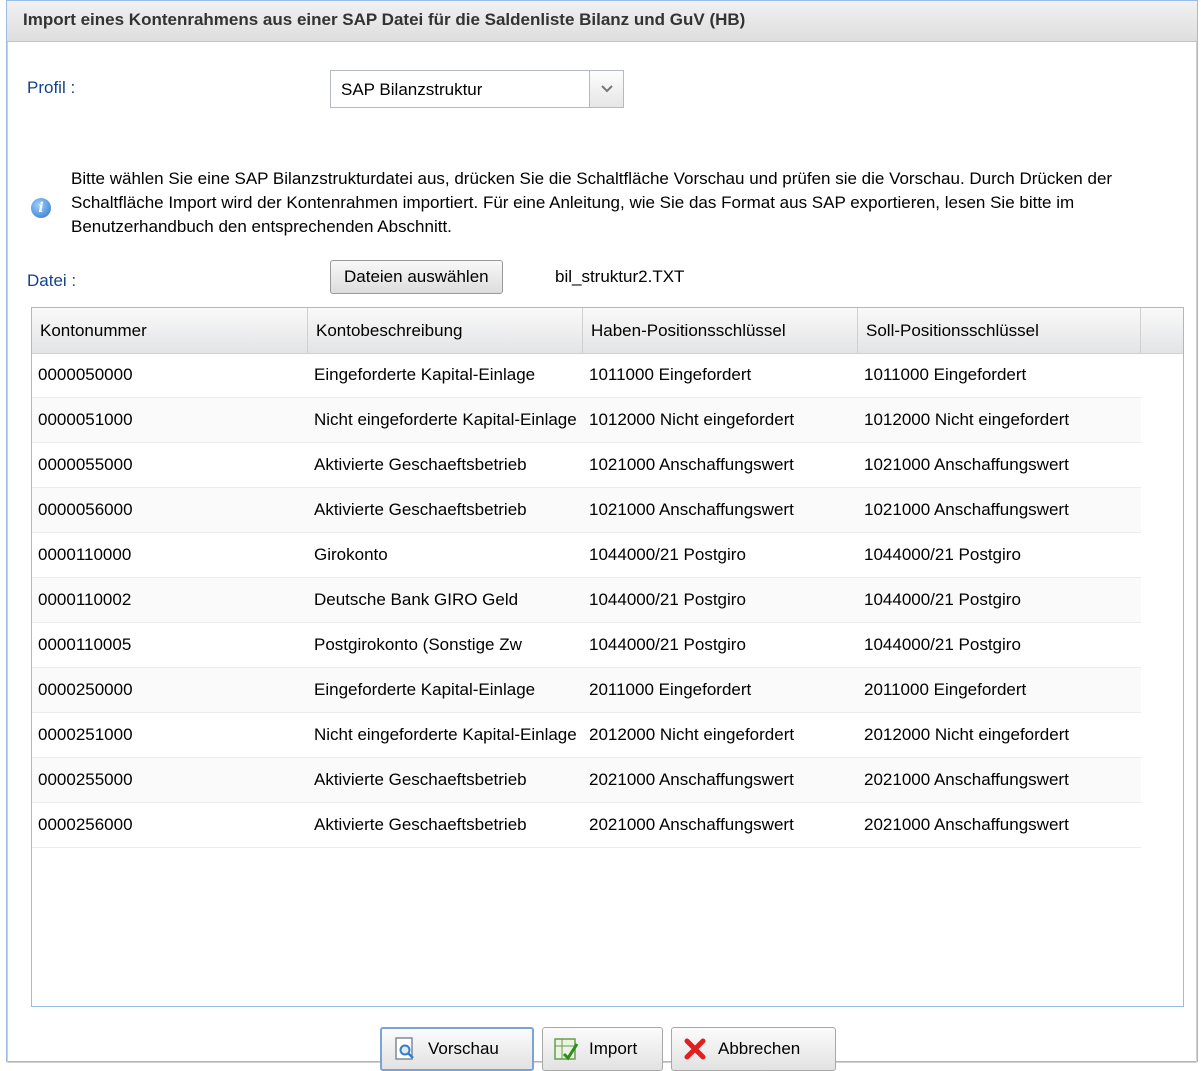 The image size is (1201, 1071). What do you see at coordinates (692, 734) in the screenshot?
I see `cell-haben: 2012000 Nicht eingefordert` at bounding box center [692, 734].